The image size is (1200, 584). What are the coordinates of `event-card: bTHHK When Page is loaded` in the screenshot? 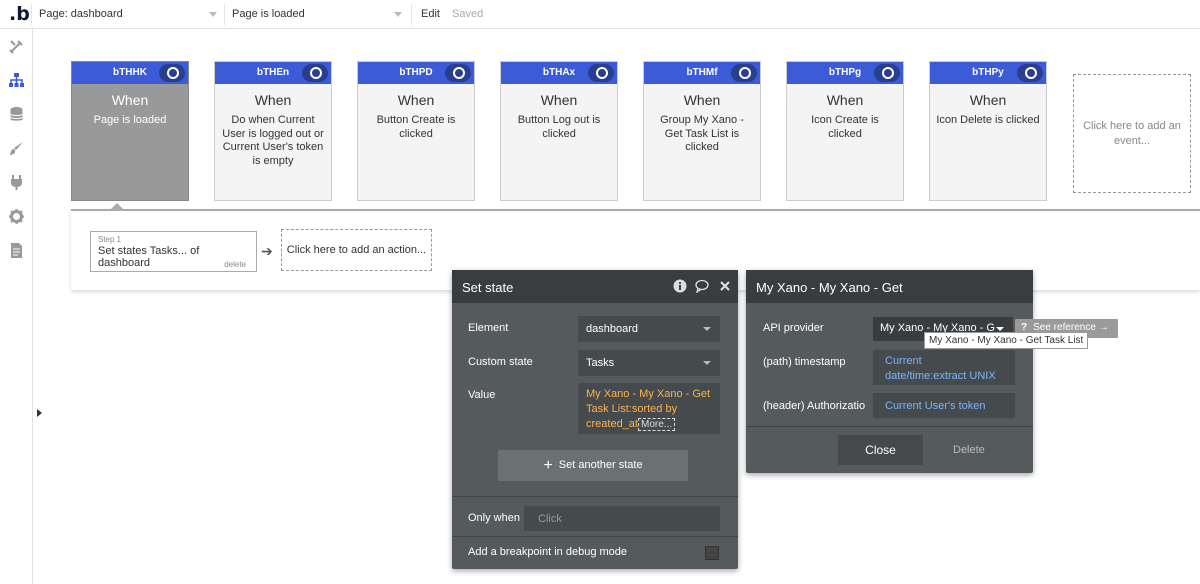 It's located at (130, 131).